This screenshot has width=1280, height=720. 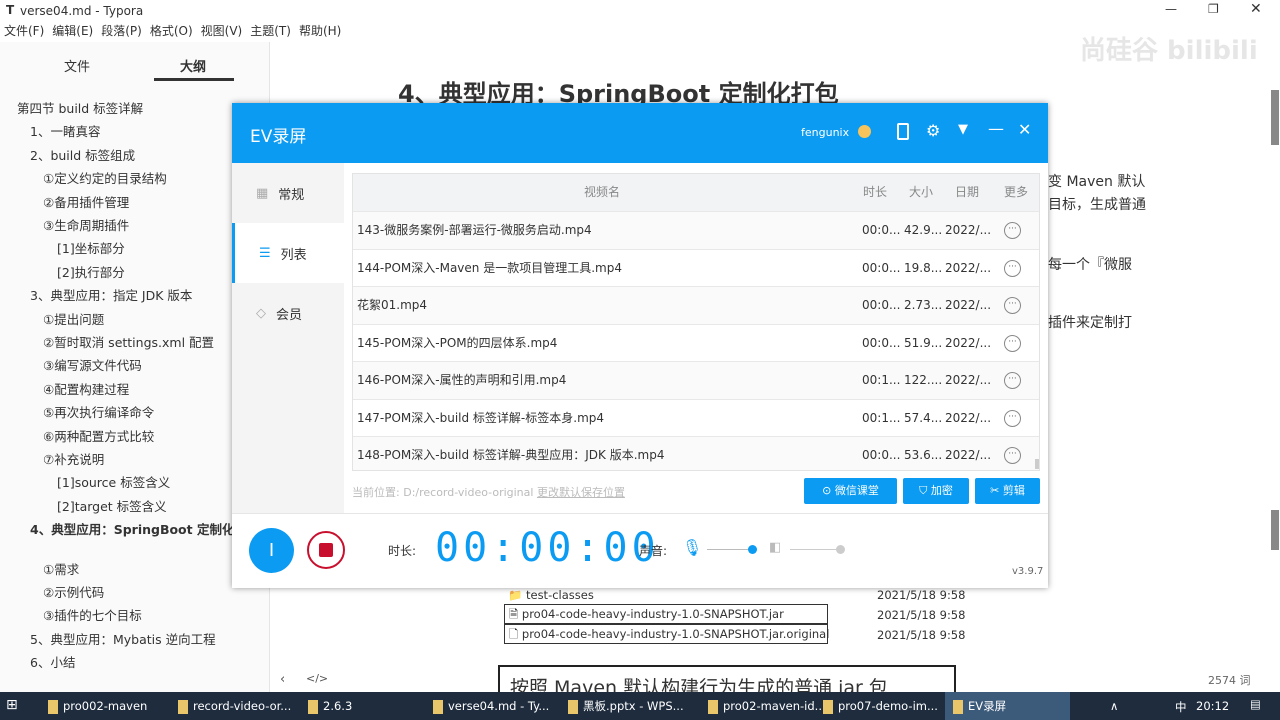 I want to click on outline-item: 2、build 标签组成, so click(x=82, y=154).